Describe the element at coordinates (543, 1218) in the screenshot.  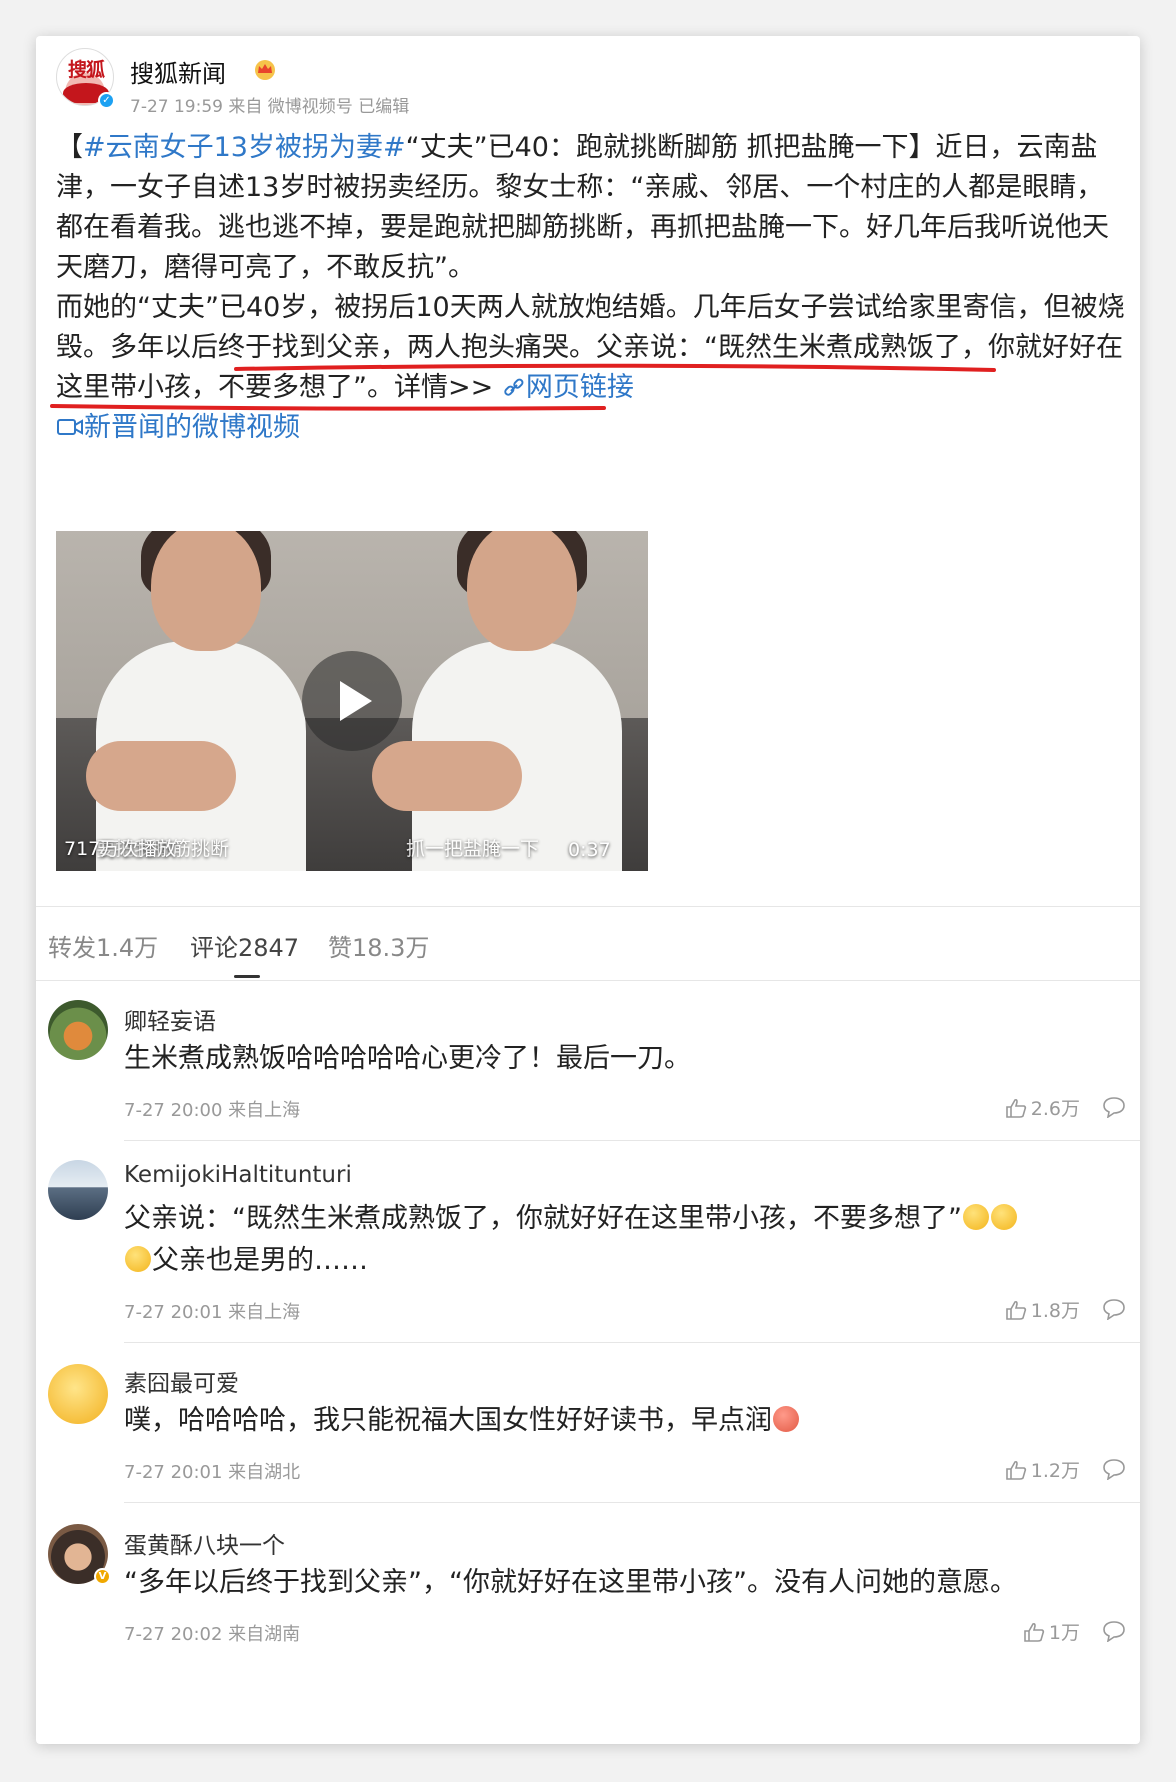
I see `comment-text-line1: 父亲说：“既然生米煮成熟饭了，你就好好在这里带小孩，不要多想了”` at that location.